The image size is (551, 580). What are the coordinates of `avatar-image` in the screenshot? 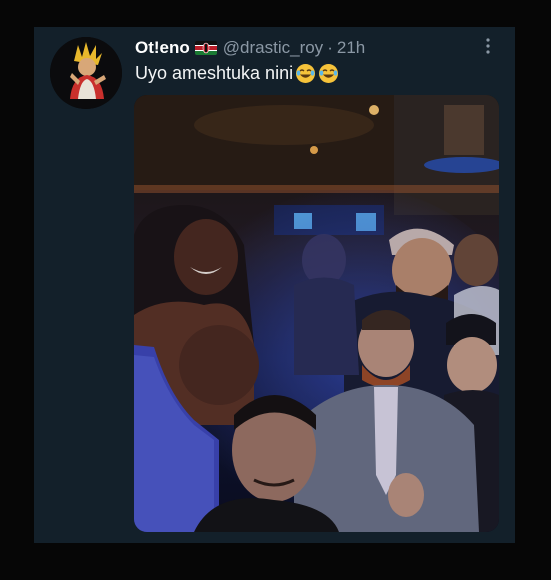 It's located at (86, 73).